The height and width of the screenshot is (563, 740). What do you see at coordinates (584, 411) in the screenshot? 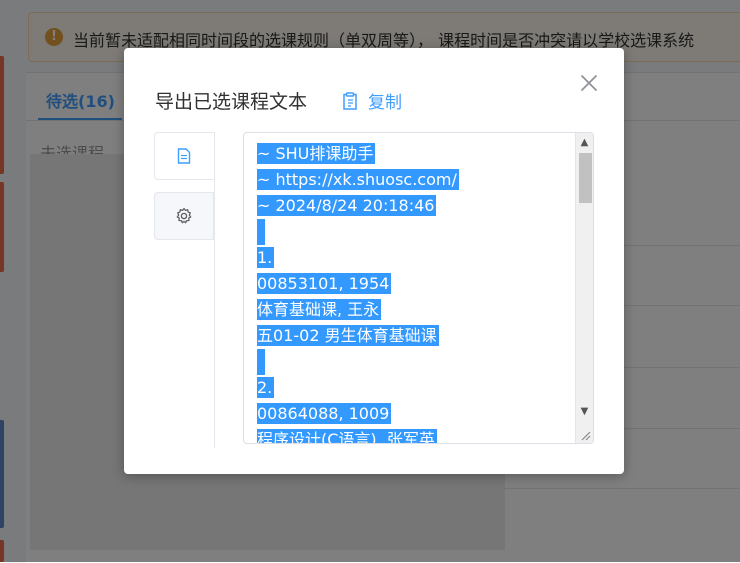
I see `scroll-down-arrow-icon: ▼` at bounding box center [584, 411].